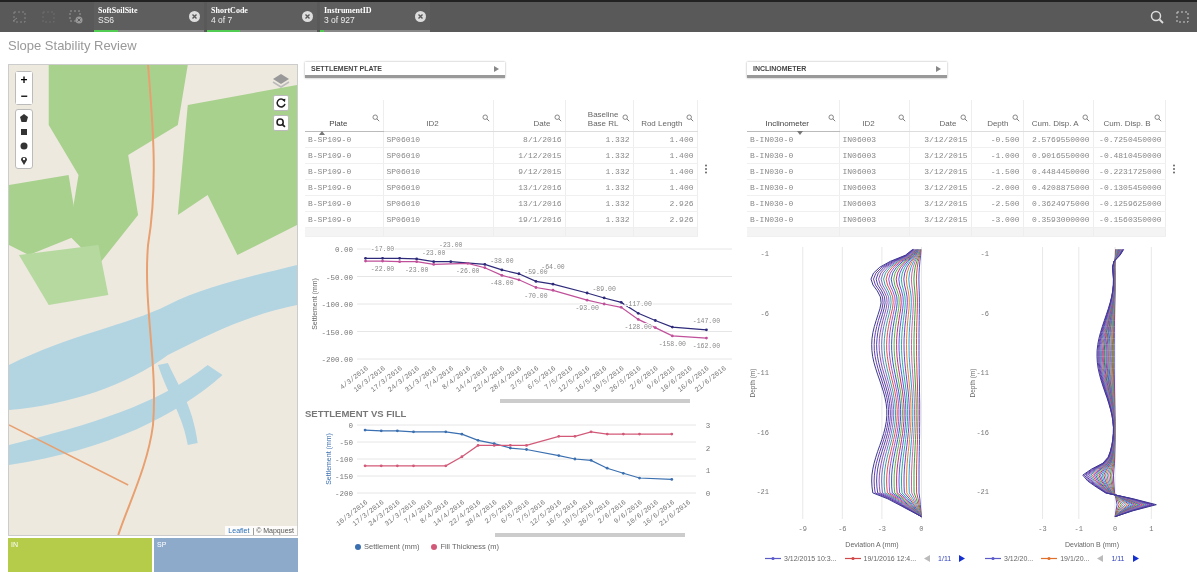  What do you see at coordinates (281, 103) in the screenshot?
I see `refresh-icon` at bounding box center [281, 103].